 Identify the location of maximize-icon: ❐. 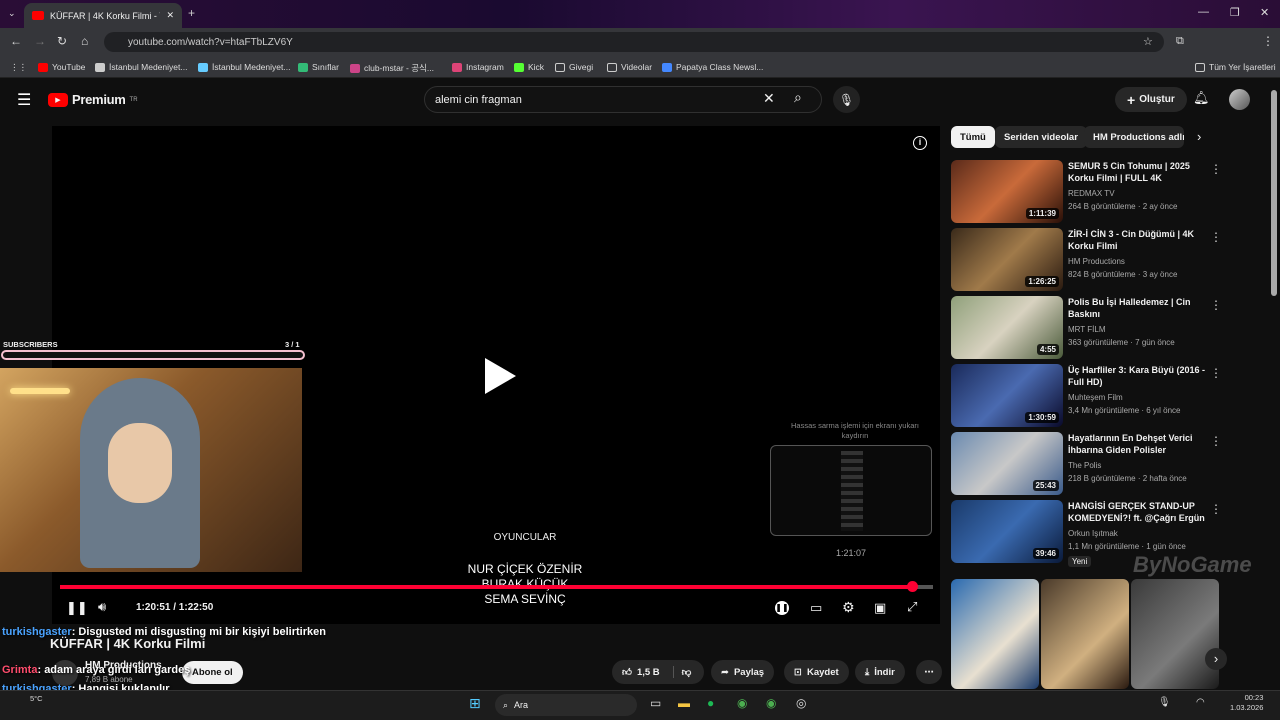
(1235, 12).